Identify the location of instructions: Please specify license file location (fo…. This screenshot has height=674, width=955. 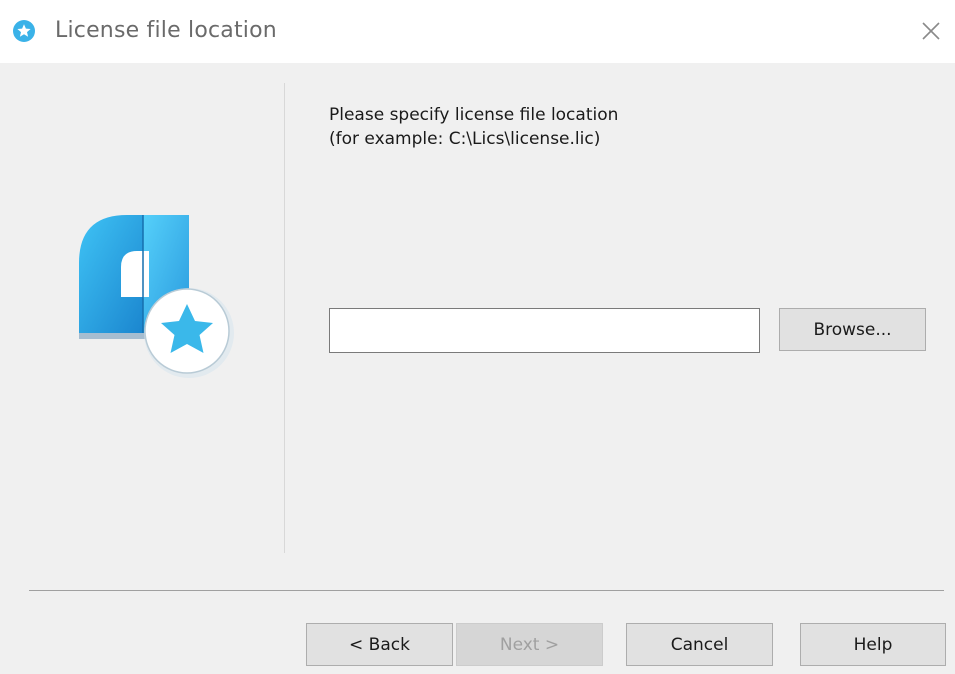
(473, 127).